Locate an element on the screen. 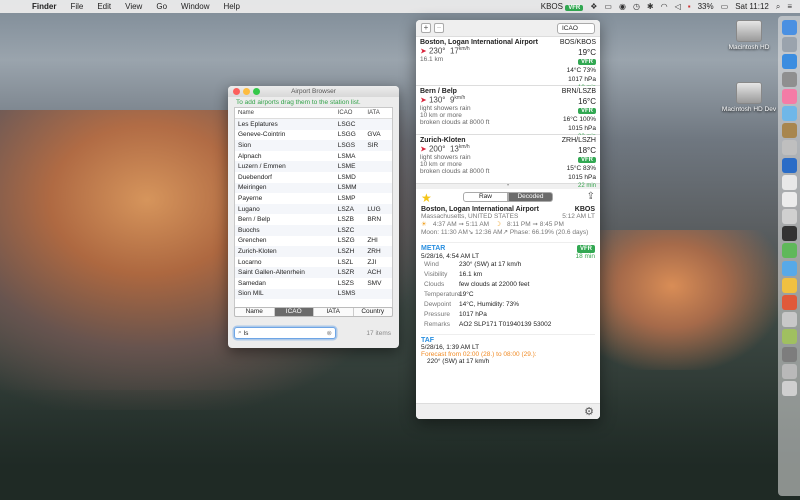 The height and width of the screenshot is (500, 800). mail-dock-icon is located at coordinates (789, 113).